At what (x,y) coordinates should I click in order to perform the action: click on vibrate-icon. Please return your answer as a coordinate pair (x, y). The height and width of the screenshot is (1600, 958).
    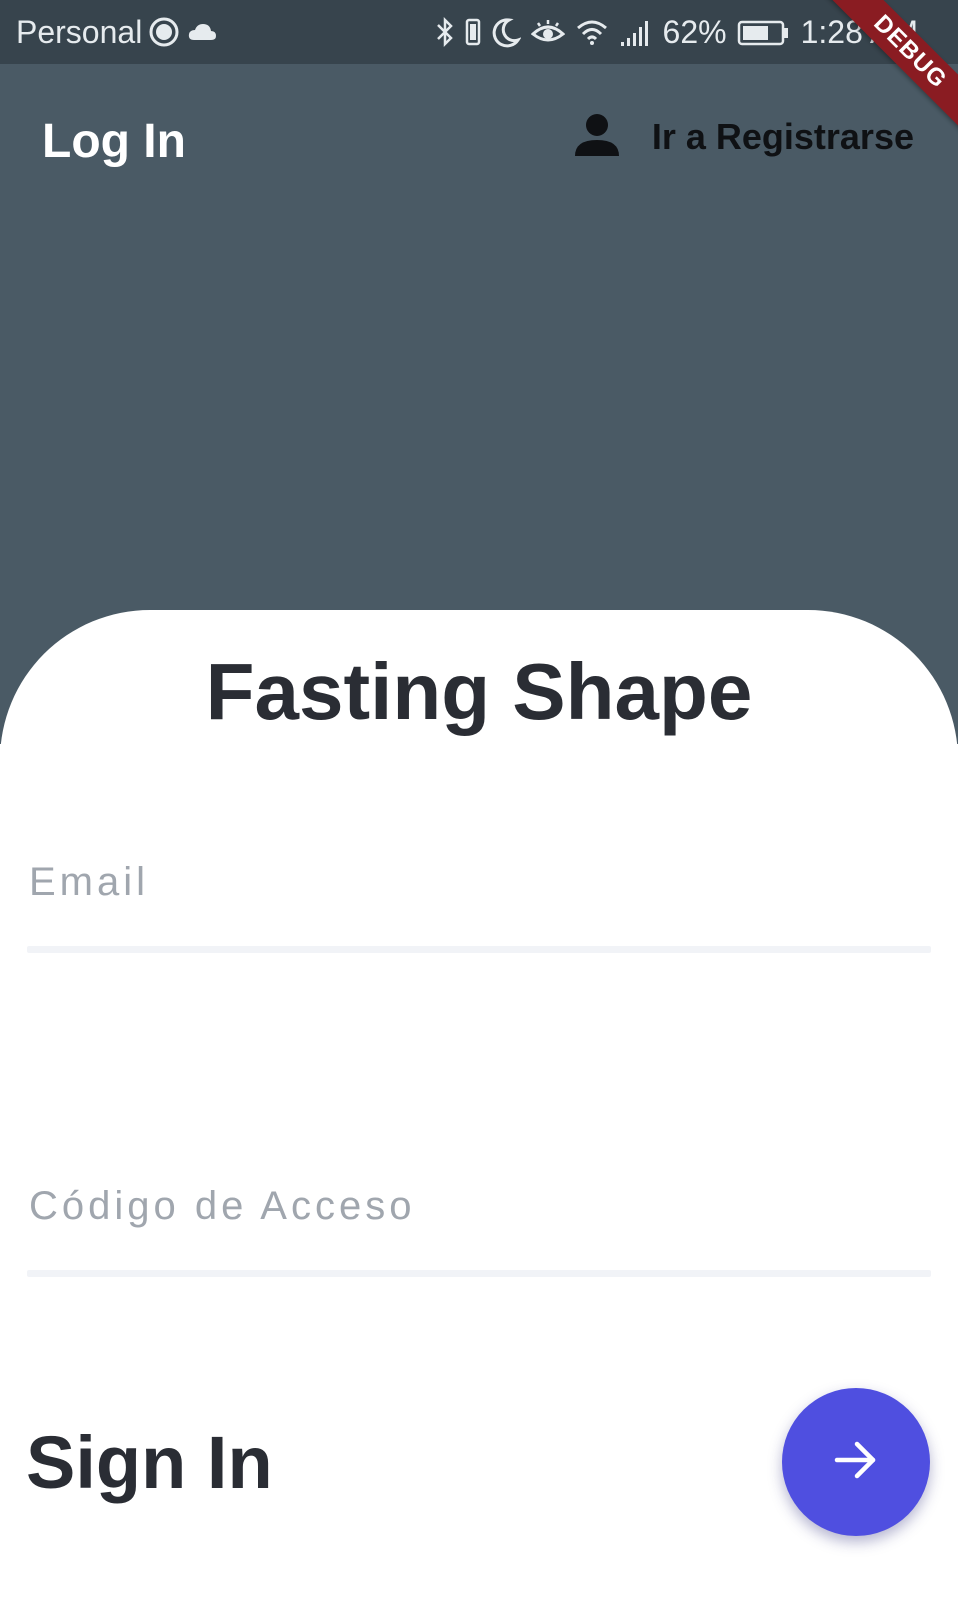
    Looking at the image, I should click on (473, 32).